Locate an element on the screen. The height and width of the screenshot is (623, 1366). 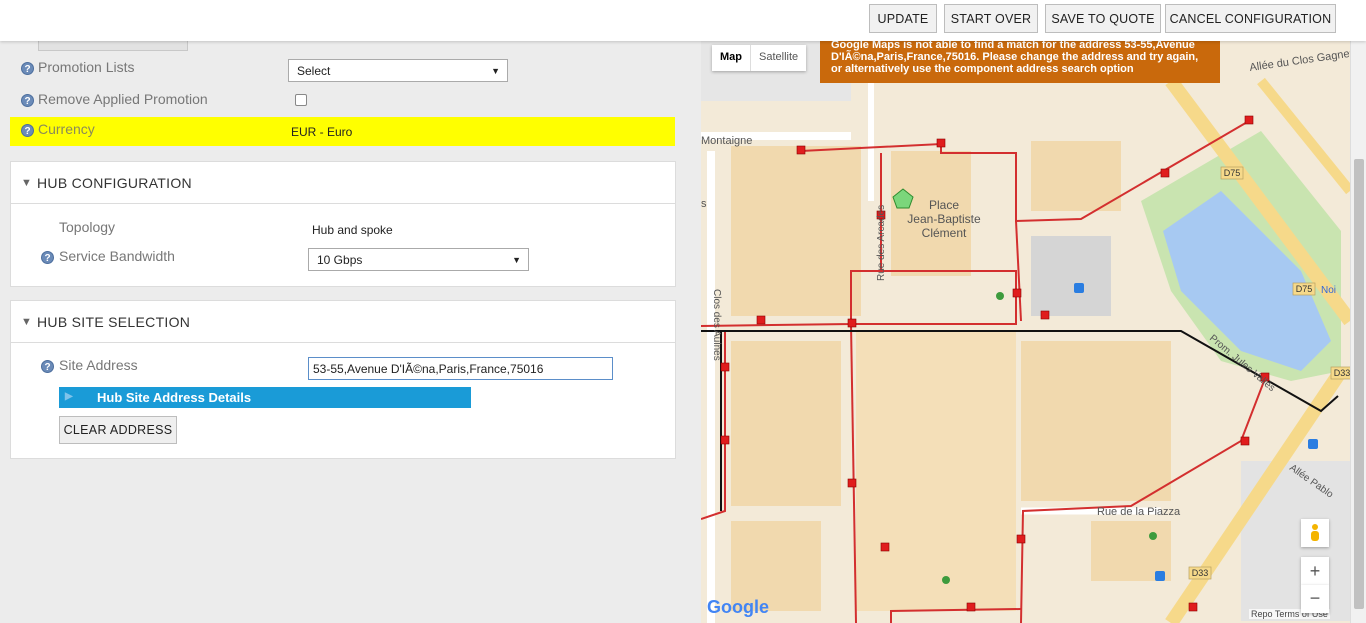
service-bandwidth-select: 10 Gbps ▼ is located at coordinates (418, 259).